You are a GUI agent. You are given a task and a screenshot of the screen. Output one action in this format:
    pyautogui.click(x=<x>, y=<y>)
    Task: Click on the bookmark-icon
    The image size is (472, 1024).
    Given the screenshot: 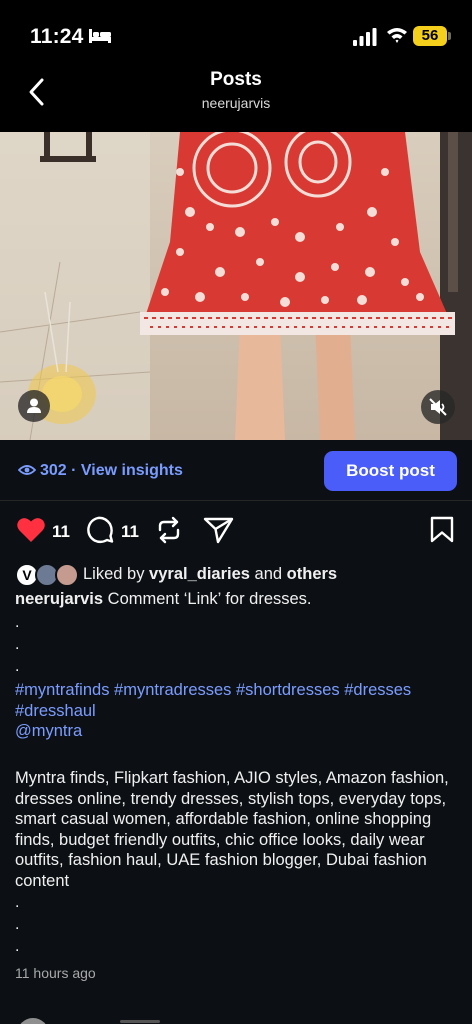 What is the action you would take?
    pyautogui.click(x=442, y=530)
    